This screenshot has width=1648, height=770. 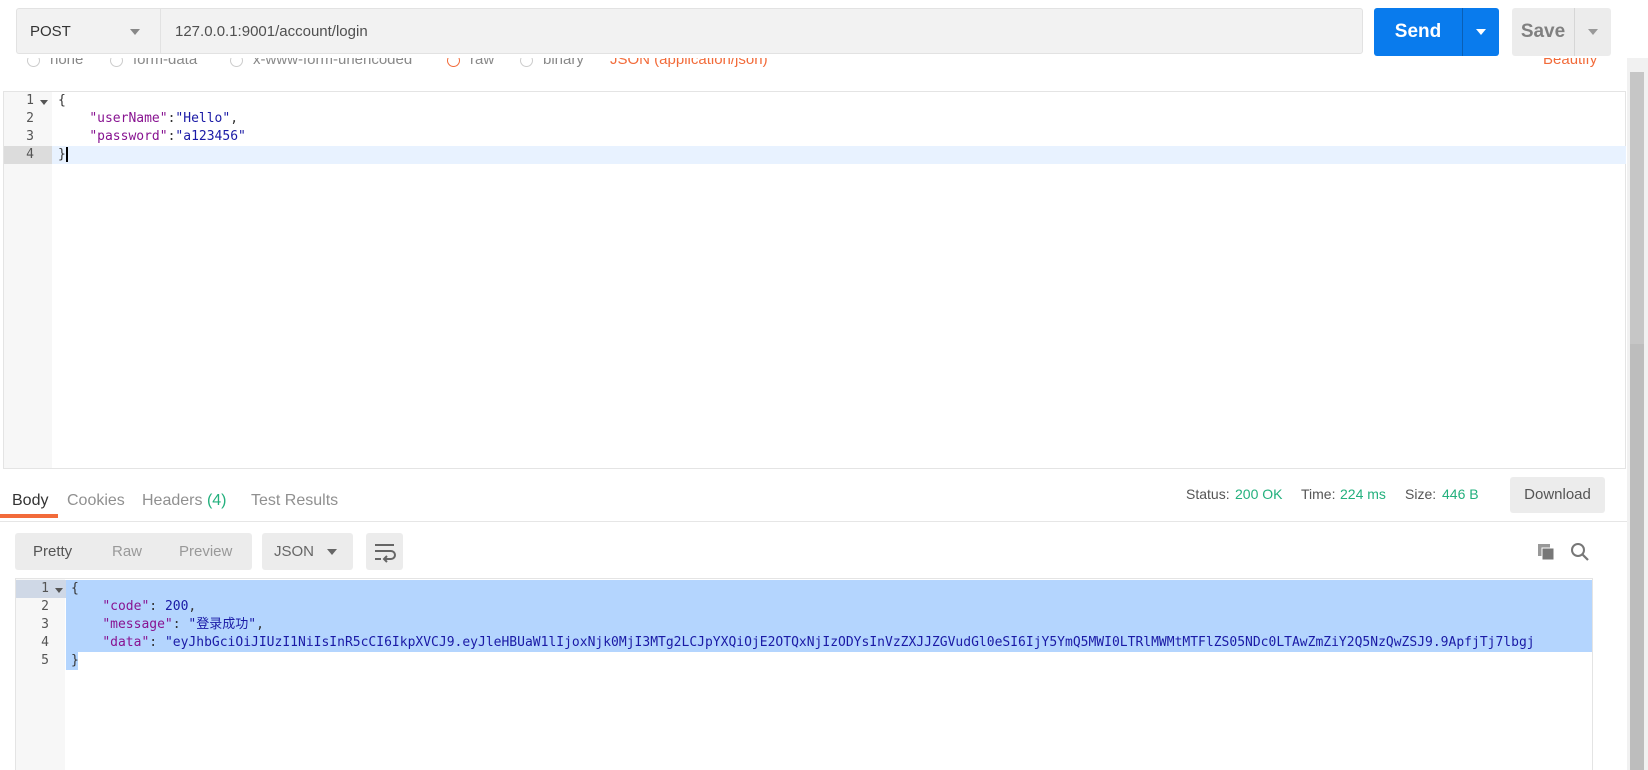 I want to click on json-value: "登录成功", so click(x=222, y=624).